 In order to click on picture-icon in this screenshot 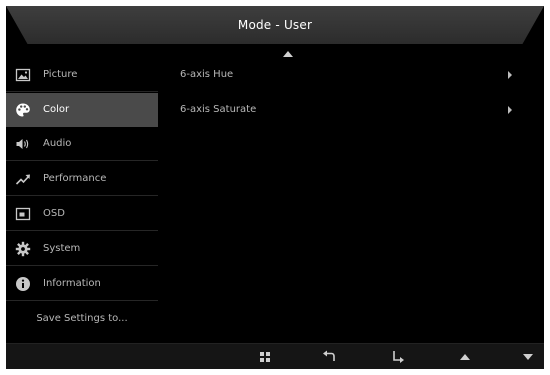, I will do `click(23, 75)`.